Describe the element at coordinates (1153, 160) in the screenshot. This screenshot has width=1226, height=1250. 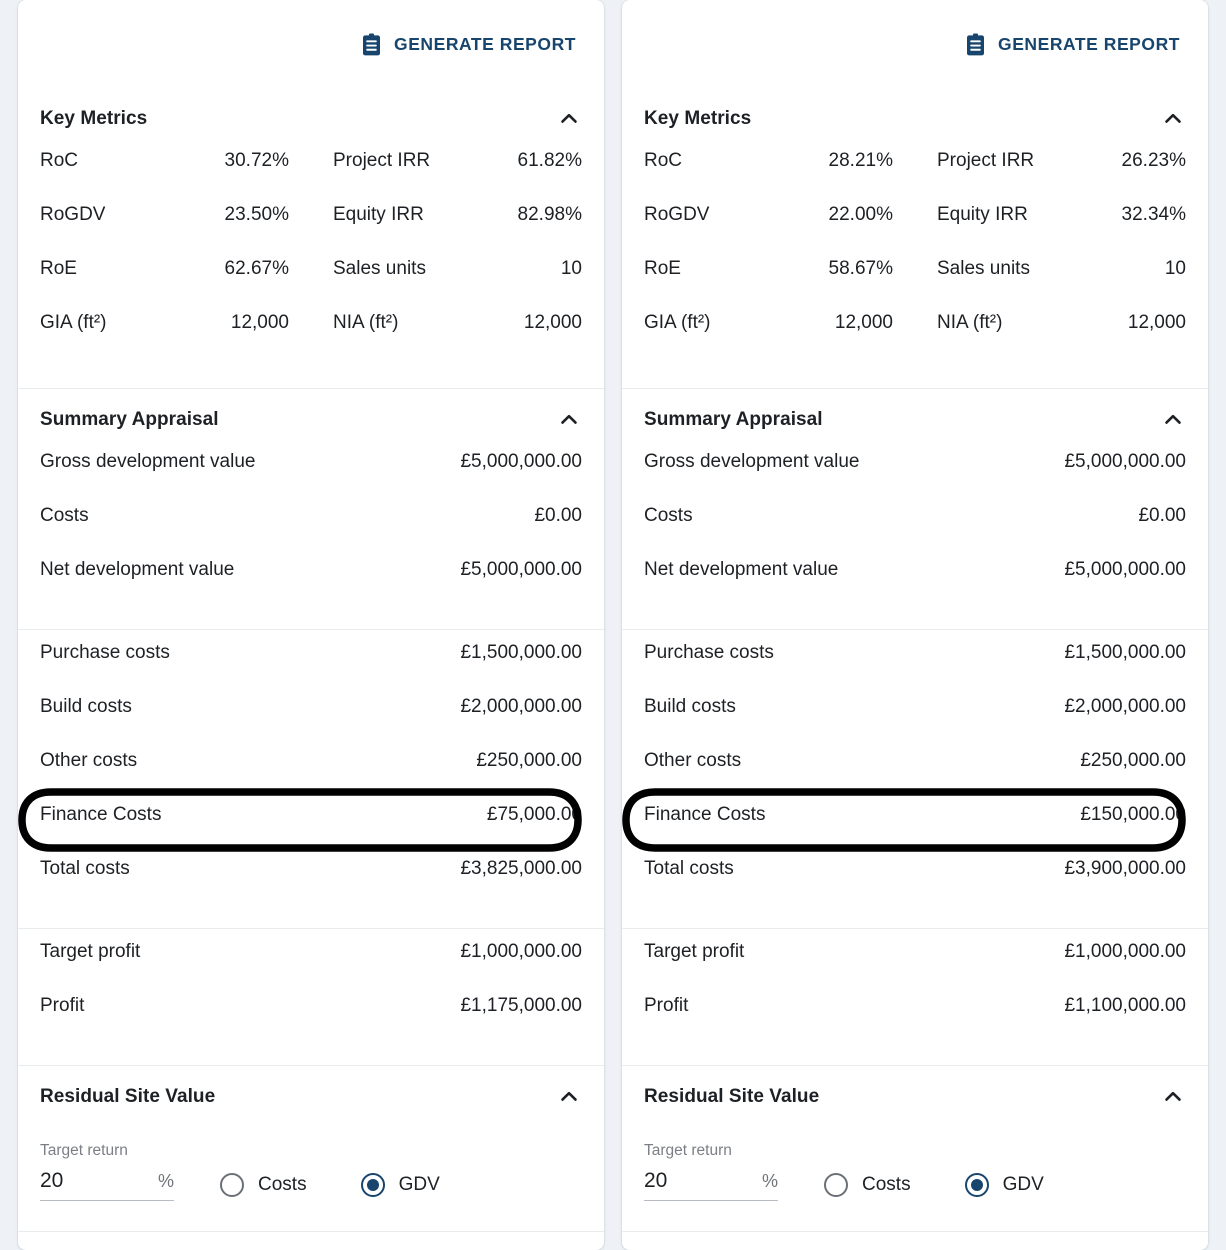
I see `metric-value: 26.23%` at that location.